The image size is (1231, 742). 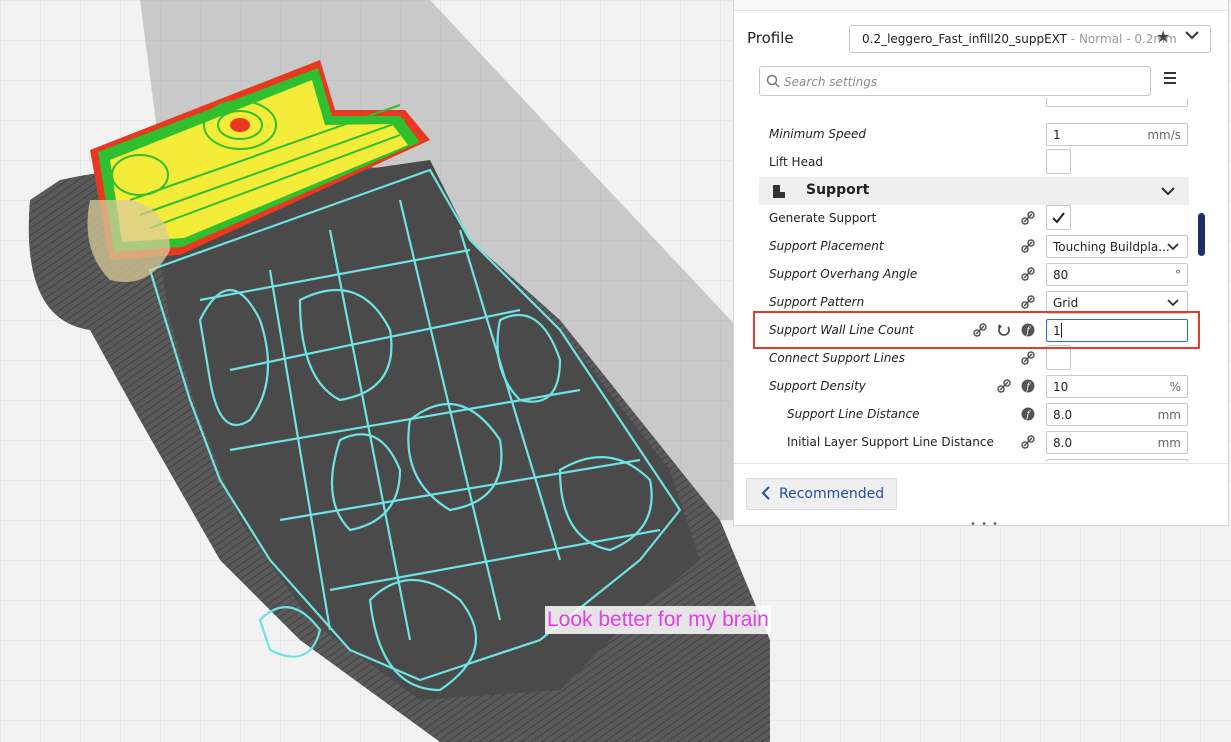 I want to click on category-support: Support, so click(x=974, y=191).